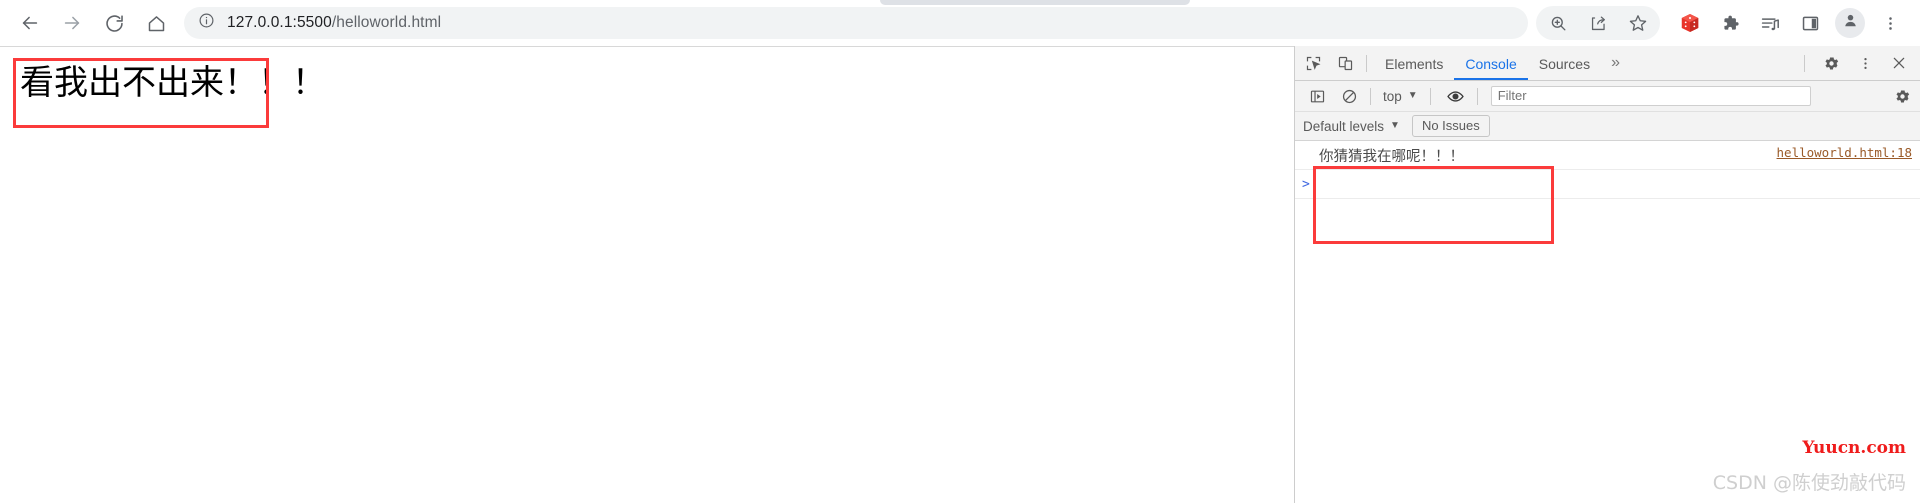 This screenshot has height=503, width=1920. I want to click on prompt-caret-icon: >, so click(1306, 184).